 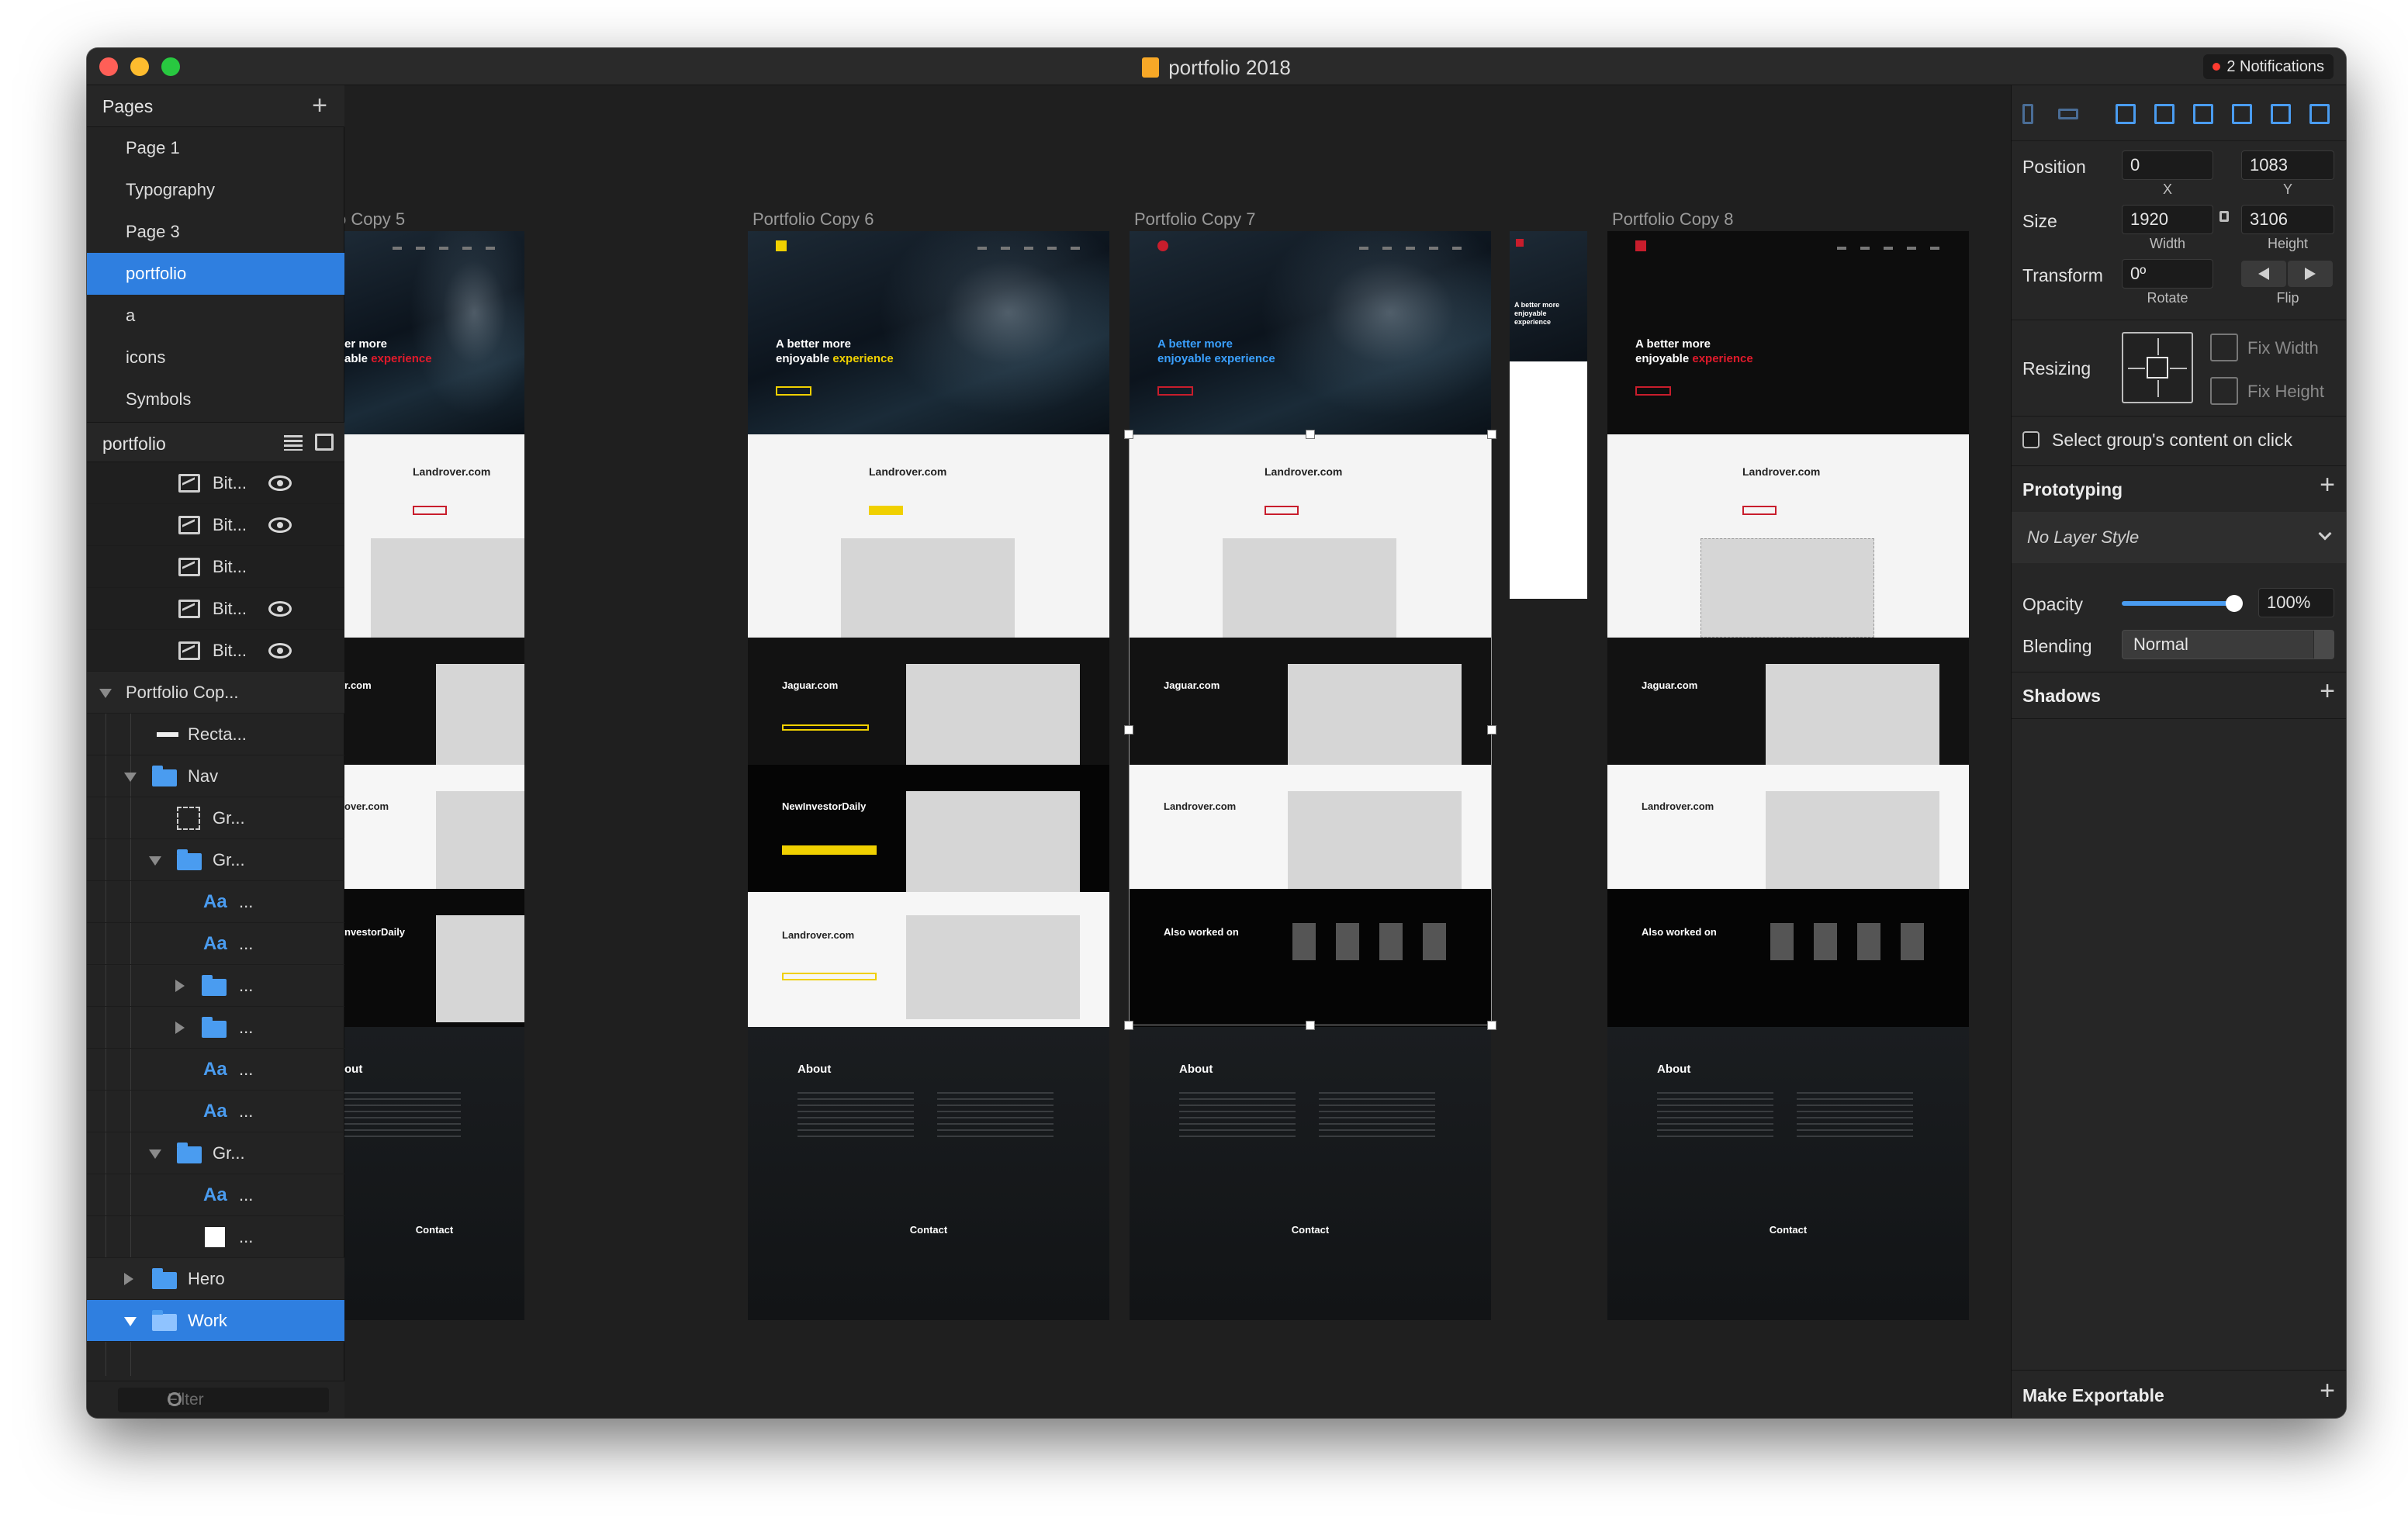 I want to click on resizing-constraints-widget, so click(x=2157, y=367).